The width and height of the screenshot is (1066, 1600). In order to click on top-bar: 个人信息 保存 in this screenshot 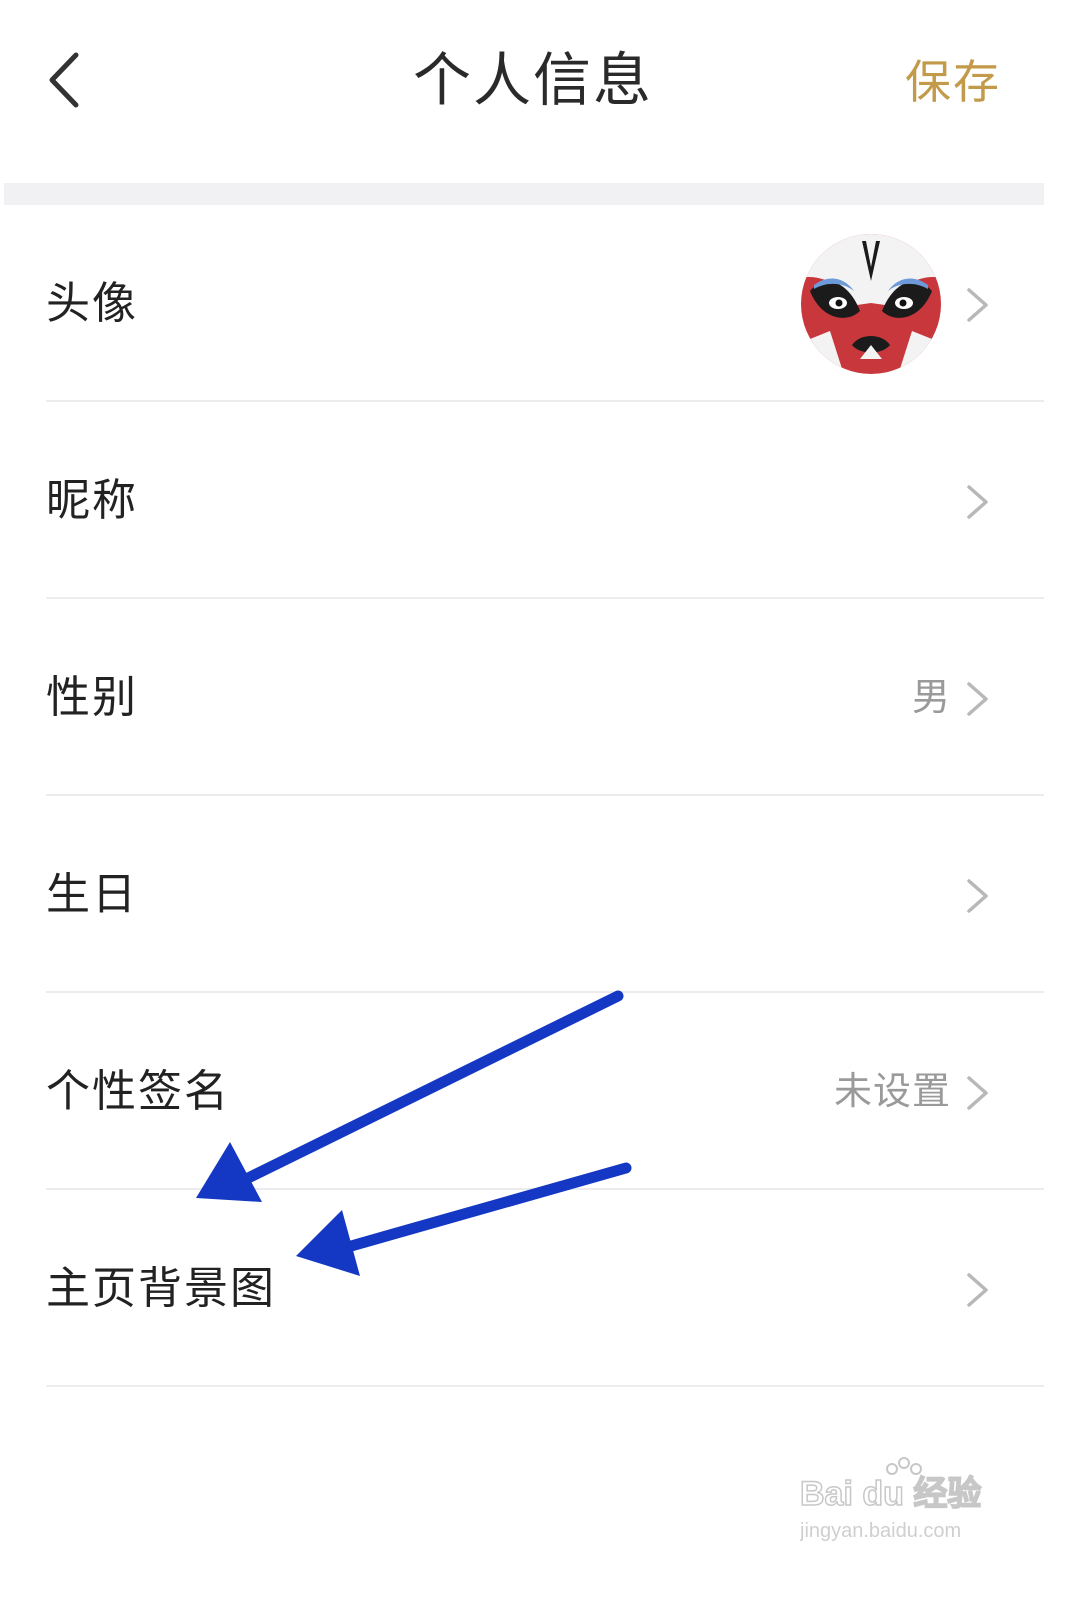, I will do `click(533, 92)`.